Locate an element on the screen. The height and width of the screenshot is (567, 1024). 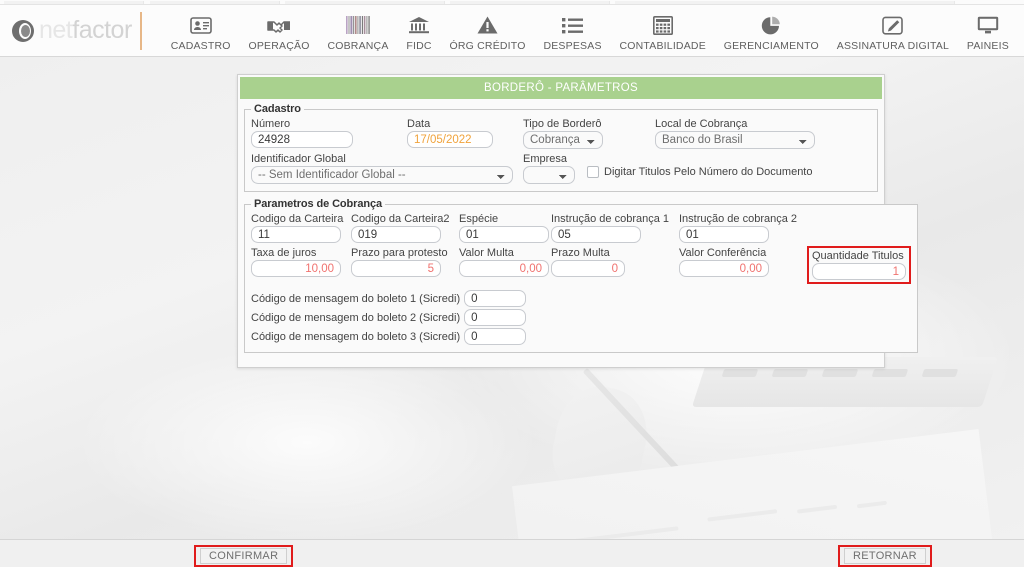
digitar-titulos-checkbox is located at coordinates (593, 172).